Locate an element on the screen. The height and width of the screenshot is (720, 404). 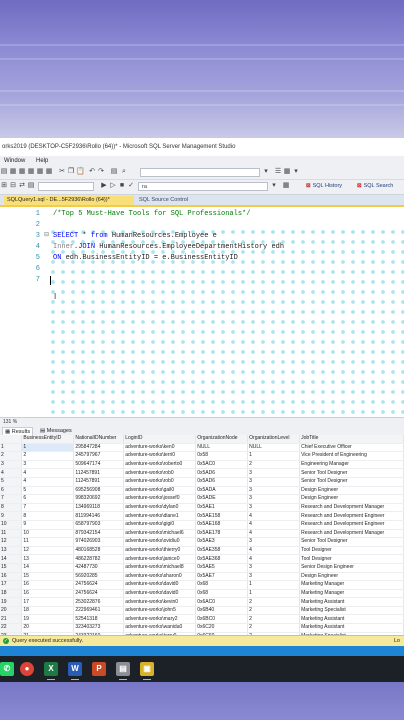
grid-cell: 15 is located at coordinates (48, 577).